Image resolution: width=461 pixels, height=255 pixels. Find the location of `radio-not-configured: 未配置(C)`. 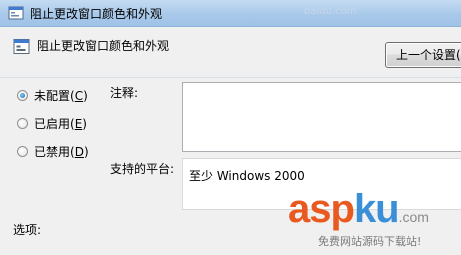

radio-not-configured: 未配置(C) is located at coordinates (52, 95).